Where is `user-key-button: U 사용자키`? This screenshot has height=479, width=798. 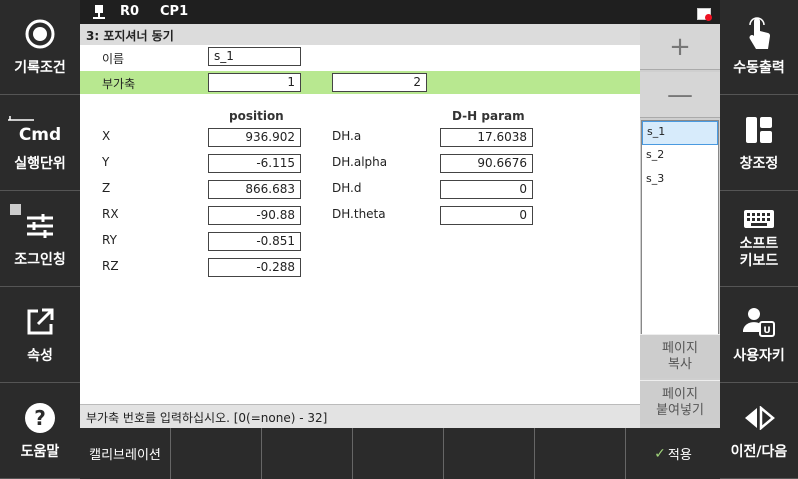 user-key-button: U 사용자키 is located at coordinates (759, 335).